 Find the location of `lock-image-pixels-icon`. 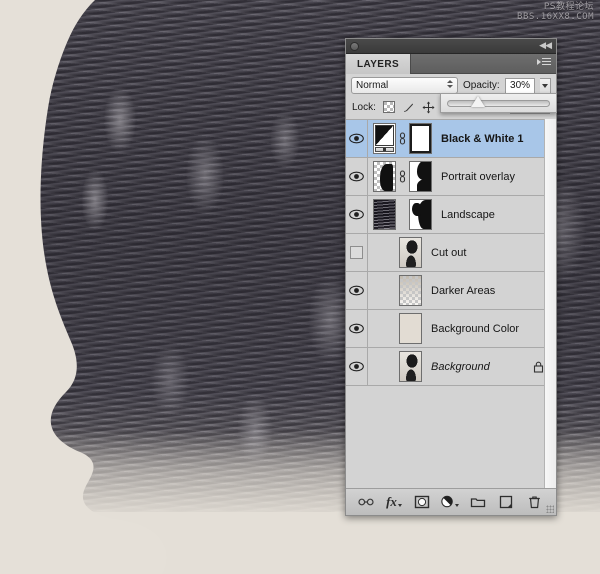

lock-image-pixels-icon is located at coordinates (408, 107).